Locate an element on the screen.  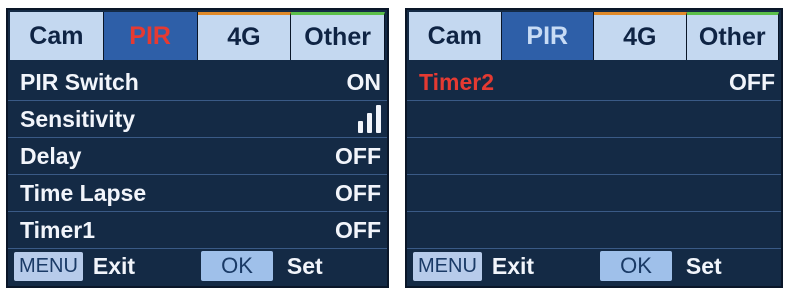
setting-label: Delay is located at coordinates (51, 155).